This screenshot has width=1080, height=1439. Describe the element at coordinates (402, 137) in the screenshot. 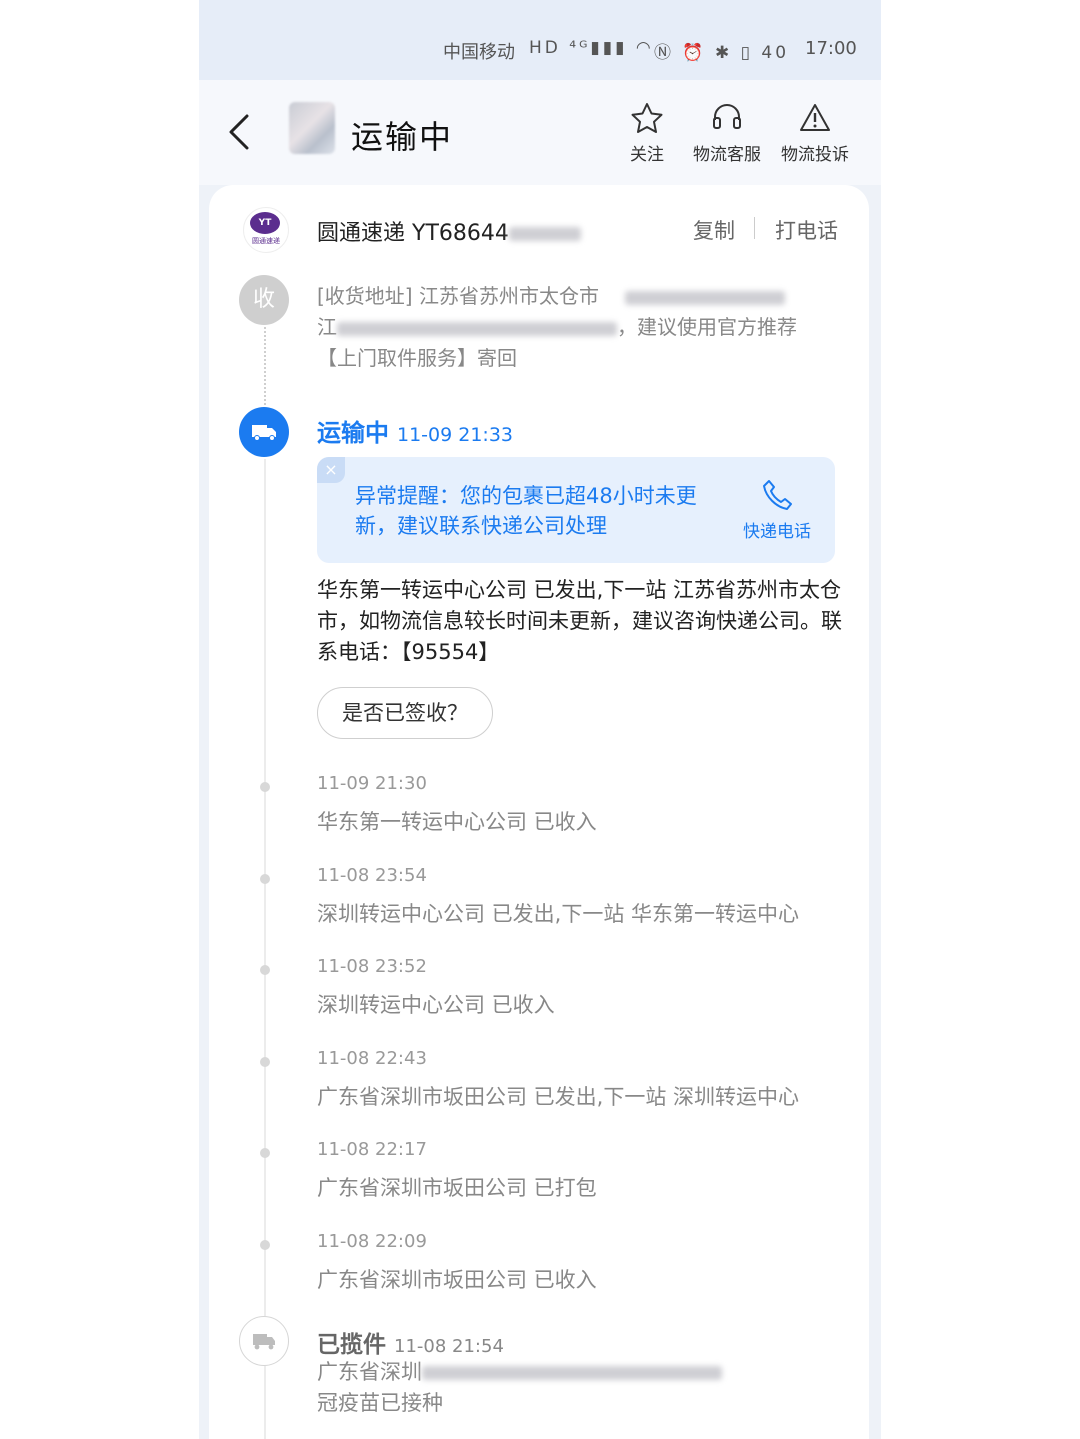

I see `page-title: 运输中` at that location.